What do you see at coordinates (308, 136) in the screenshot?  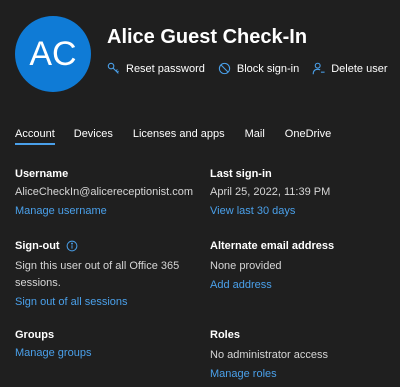 I see `tab-onedrive: OneDrive` at bounding box center [308, 136].